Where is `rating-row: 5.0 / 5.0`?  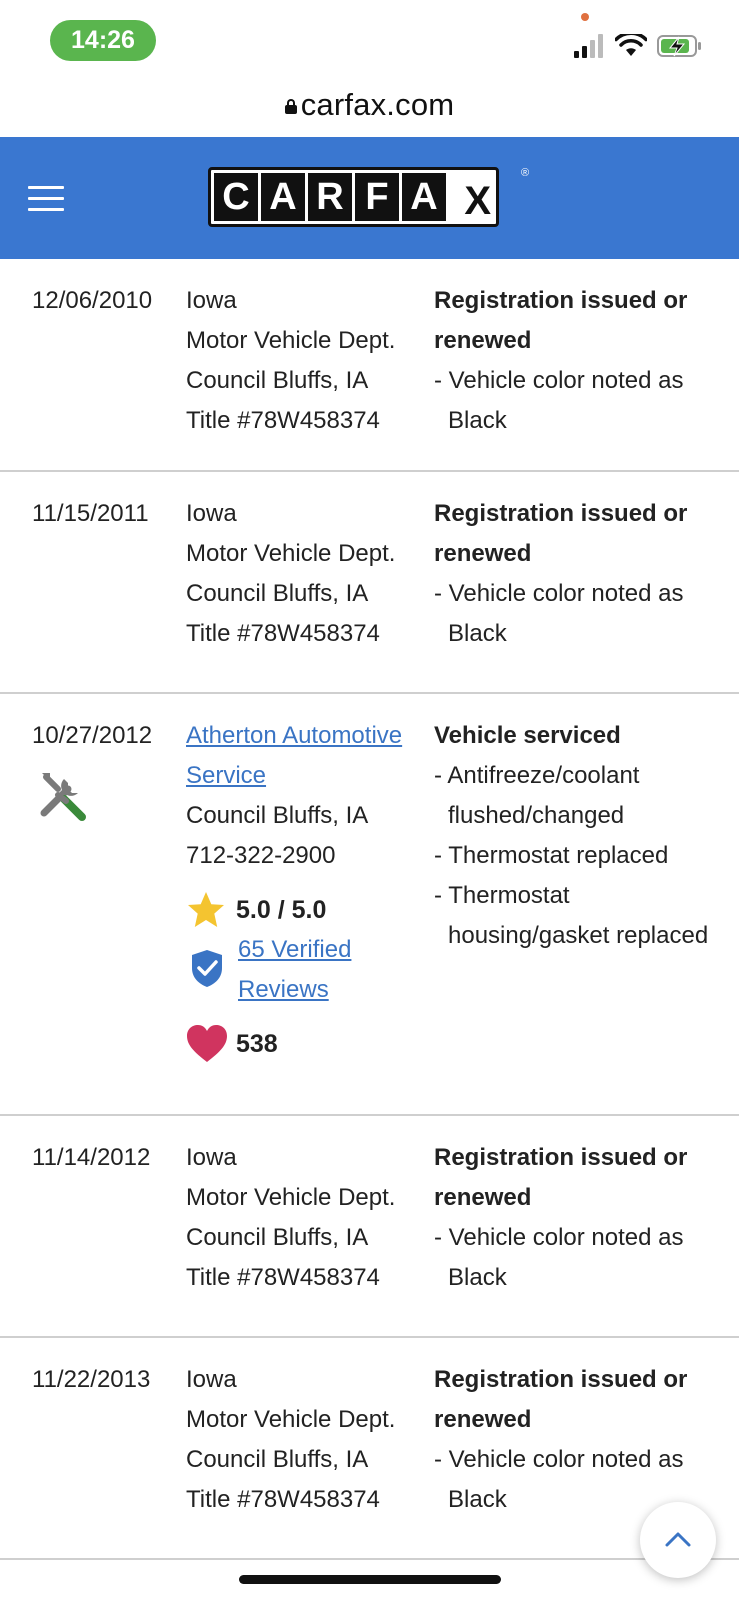
rating-row: 5.0 / 5.0 is located at coordinates (306, 910).